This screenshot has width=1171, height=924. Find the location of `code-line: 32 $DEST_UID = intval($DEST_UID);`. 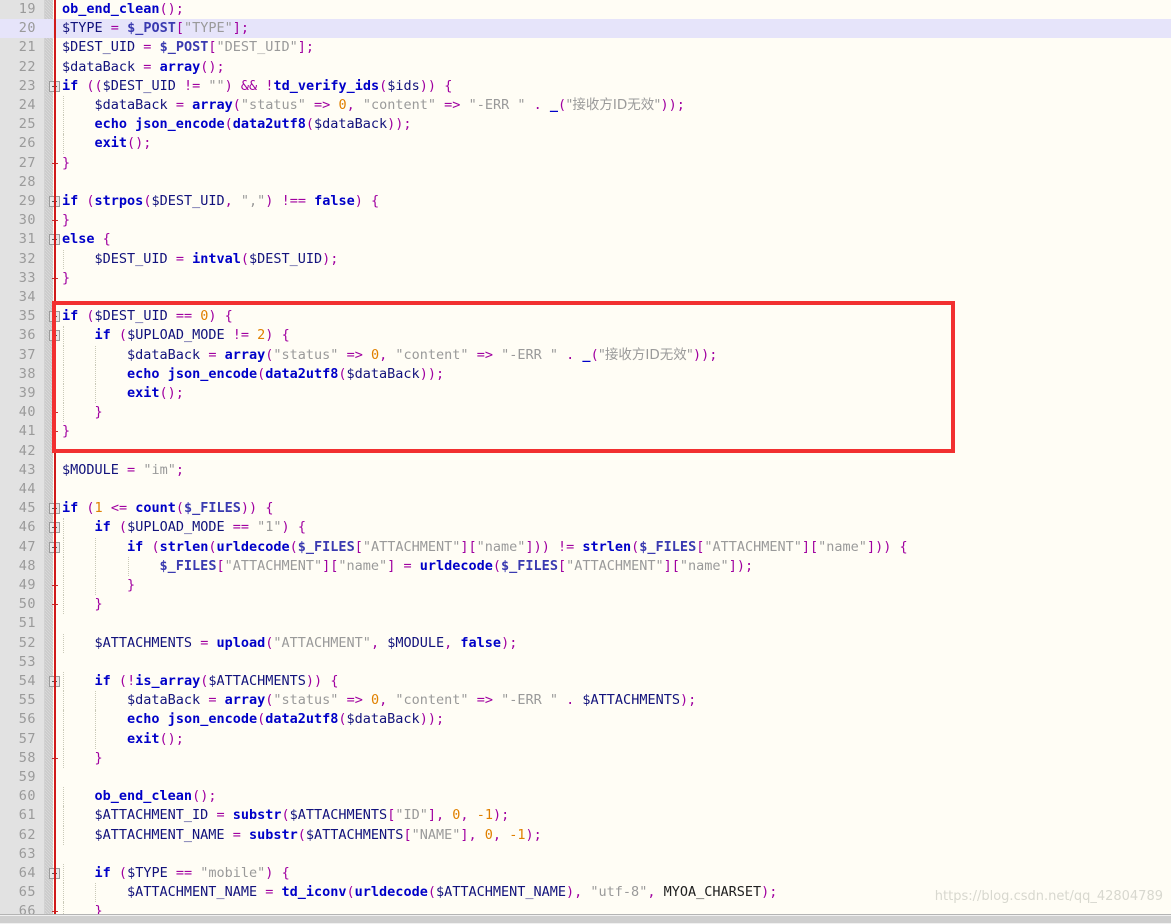

code-line: 32 $DEST_UID = intval($DEST_UID); is located at coordinates (585, 259).